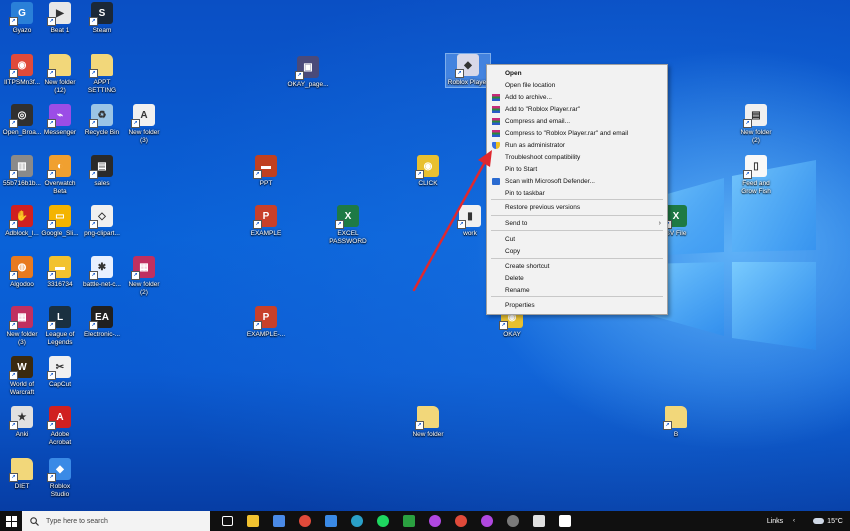 The image size is (850, 531). I want to click on menu-item-create-shortcut: Create shortcut, so click(577, 266).